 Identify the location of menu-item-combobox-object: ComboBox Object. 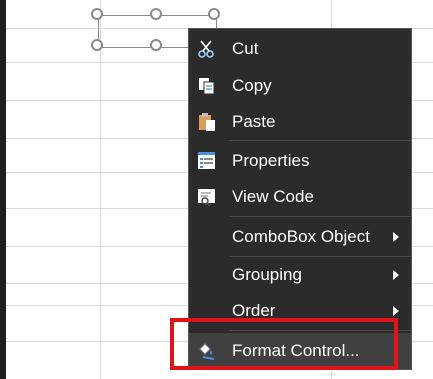
(300, 237).